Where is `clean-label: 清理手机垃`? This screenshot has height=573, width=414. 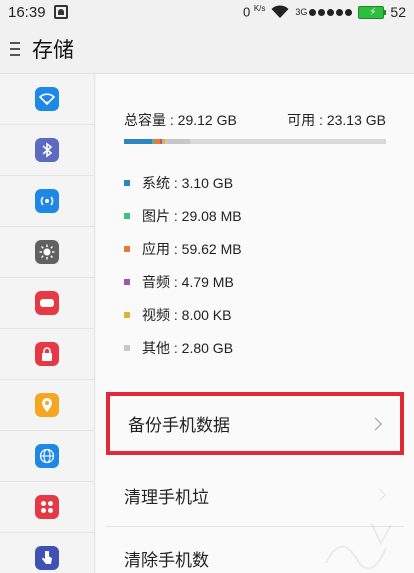
clean-label: 清理手机垃 is located at coordinates (166, 497).